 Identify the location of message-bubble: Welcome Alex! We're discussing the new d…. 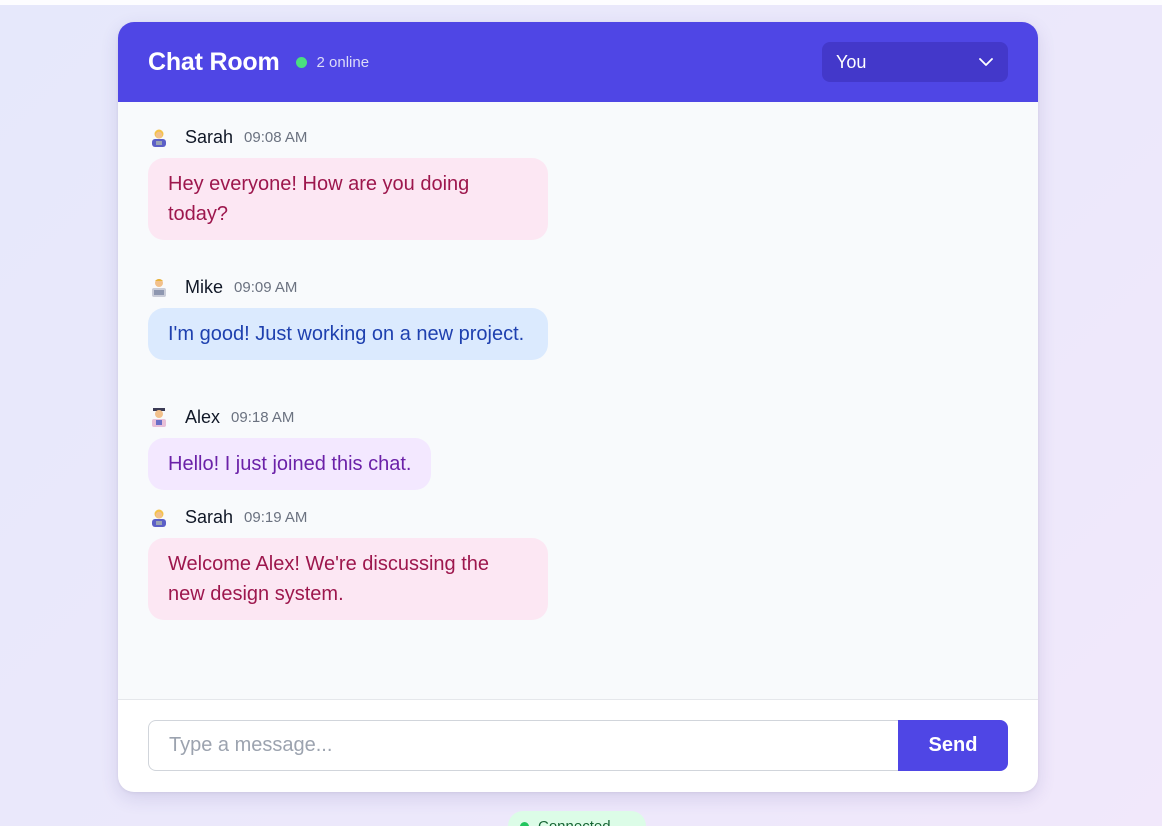
(348, 579).